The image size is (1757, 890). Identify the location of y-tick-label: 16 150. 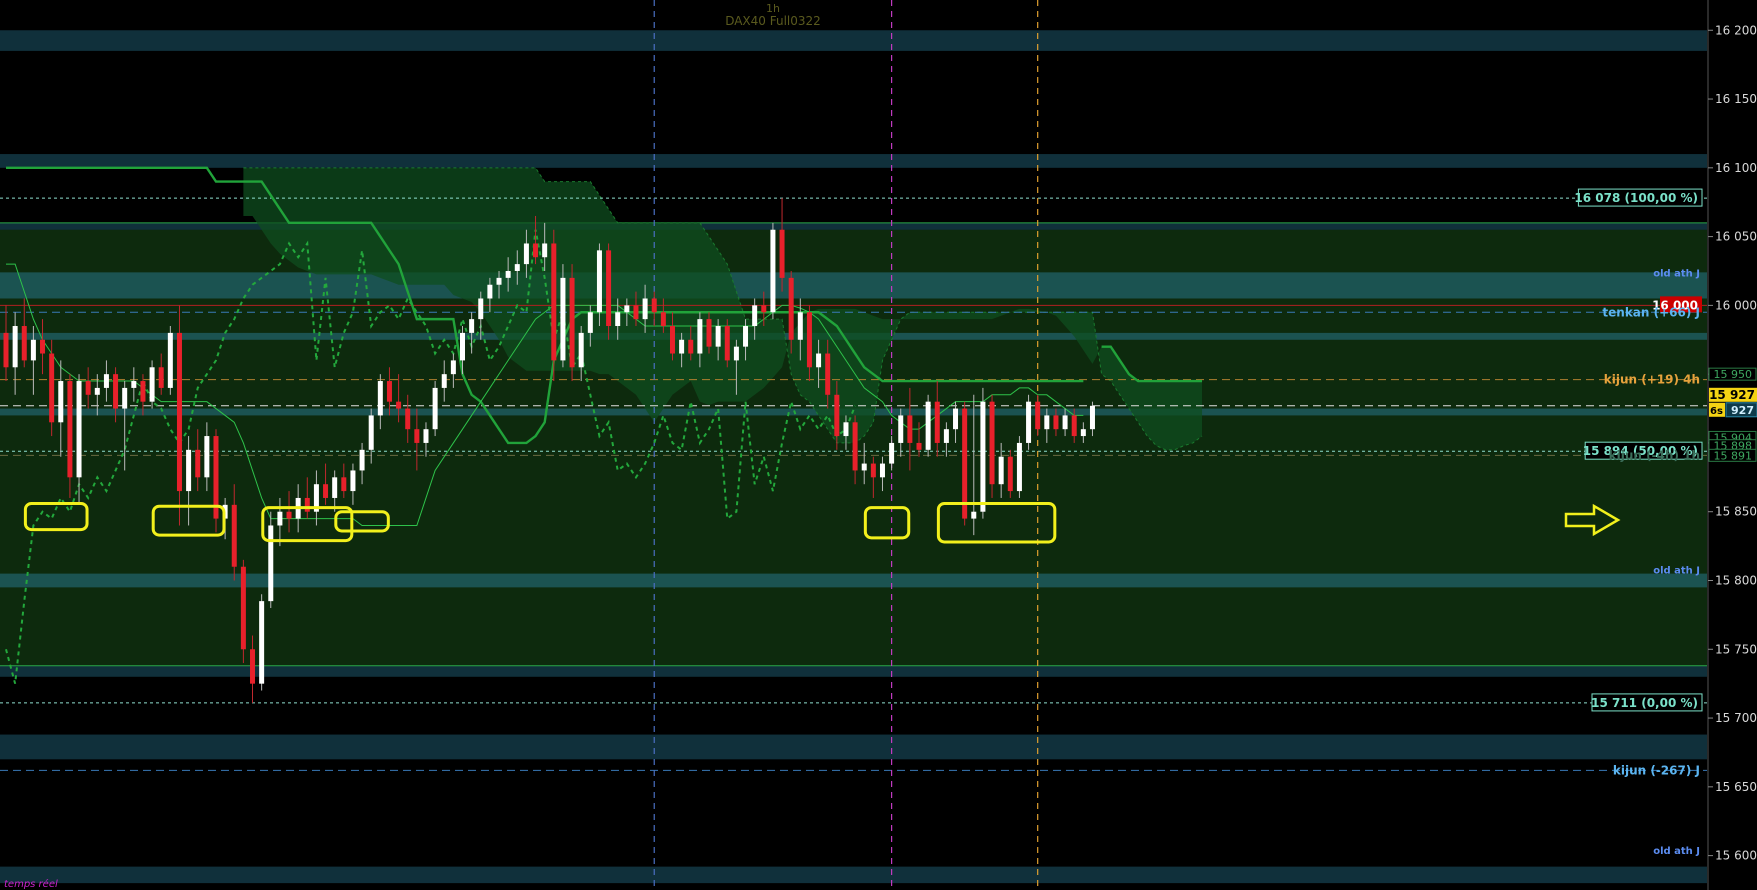
(1736, 99).